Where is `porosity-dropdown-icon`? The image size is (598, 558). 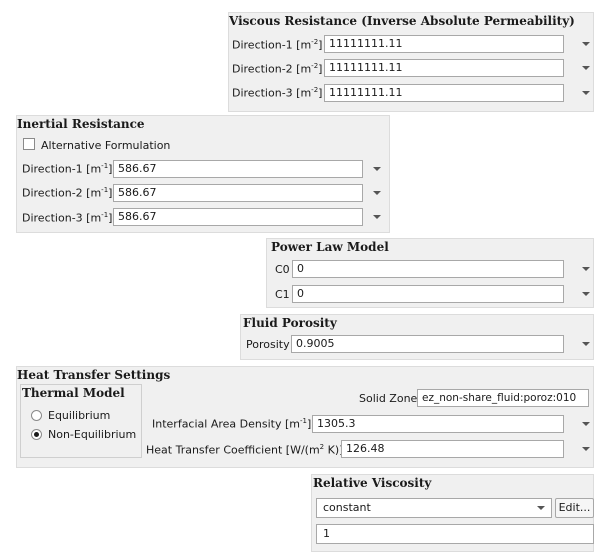
porosity-dropdown-icon is located at coordinates (586, 344).